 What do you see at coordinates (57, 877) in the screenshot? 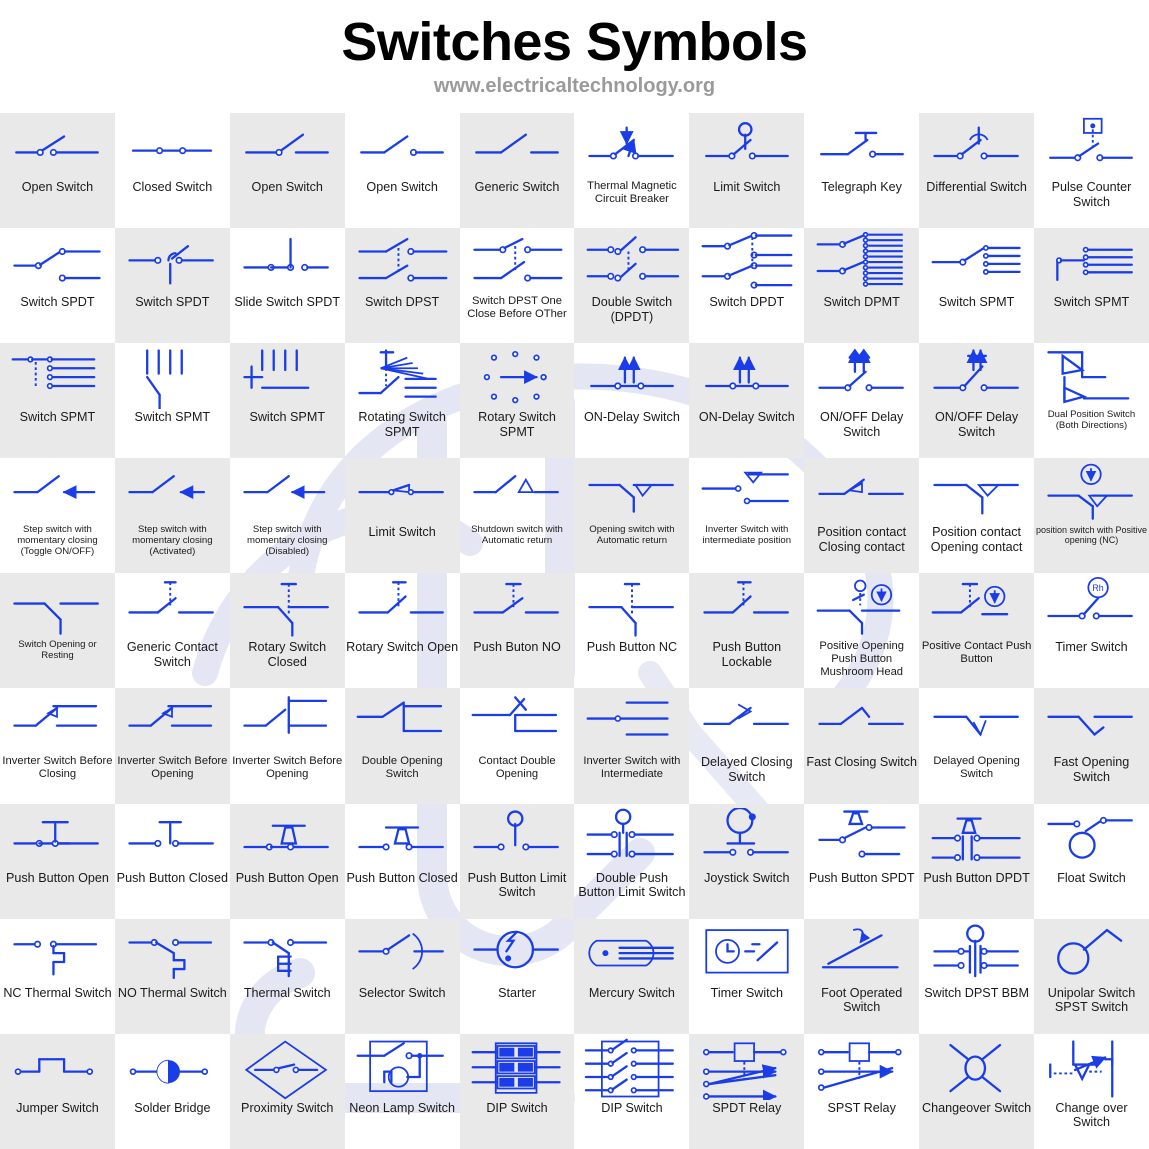
I see `symbol-label: Push Button Open` at bounding box center [57, 877].